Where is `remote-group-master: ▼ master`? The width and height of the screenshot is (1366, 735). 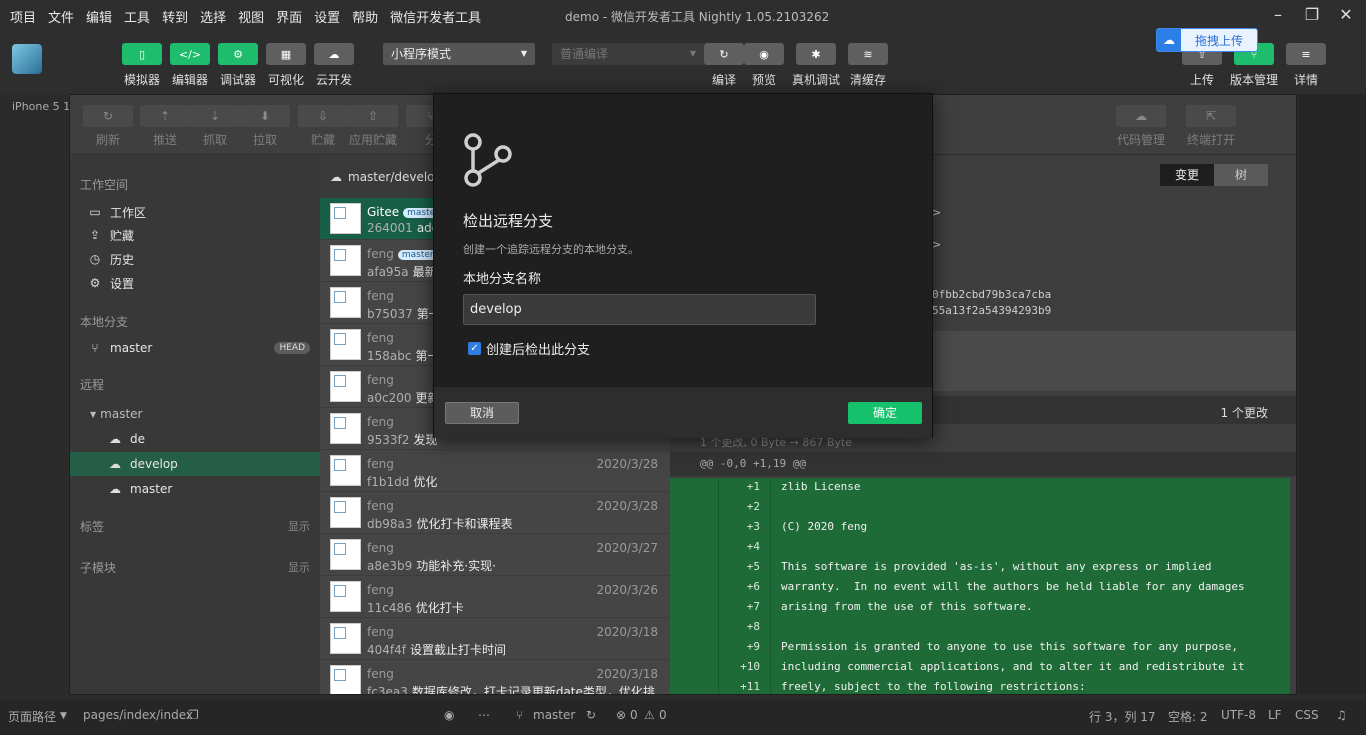
remote-group-master: ▼ master is located at coordinates (195, 414).